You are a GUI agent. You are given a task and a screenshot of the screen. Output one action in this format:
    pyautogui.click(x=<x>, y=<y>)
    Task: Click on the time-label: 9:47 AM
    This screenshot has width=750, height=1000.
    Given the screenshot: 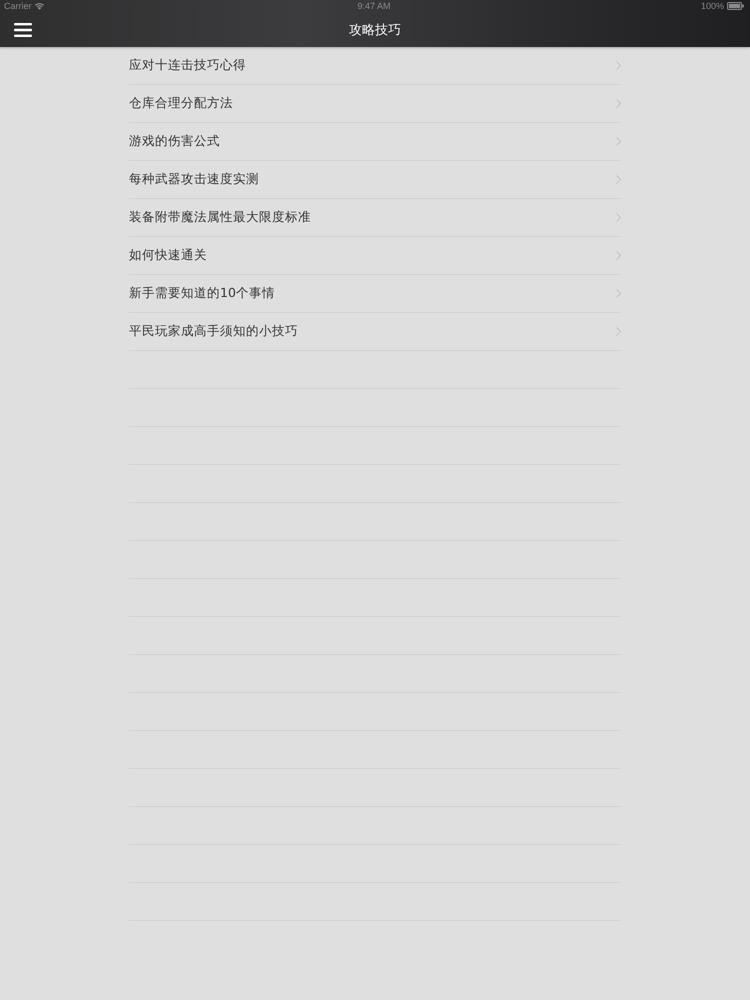 What is the action you would take?
    pyautogui.click(x=374, y=6)
    